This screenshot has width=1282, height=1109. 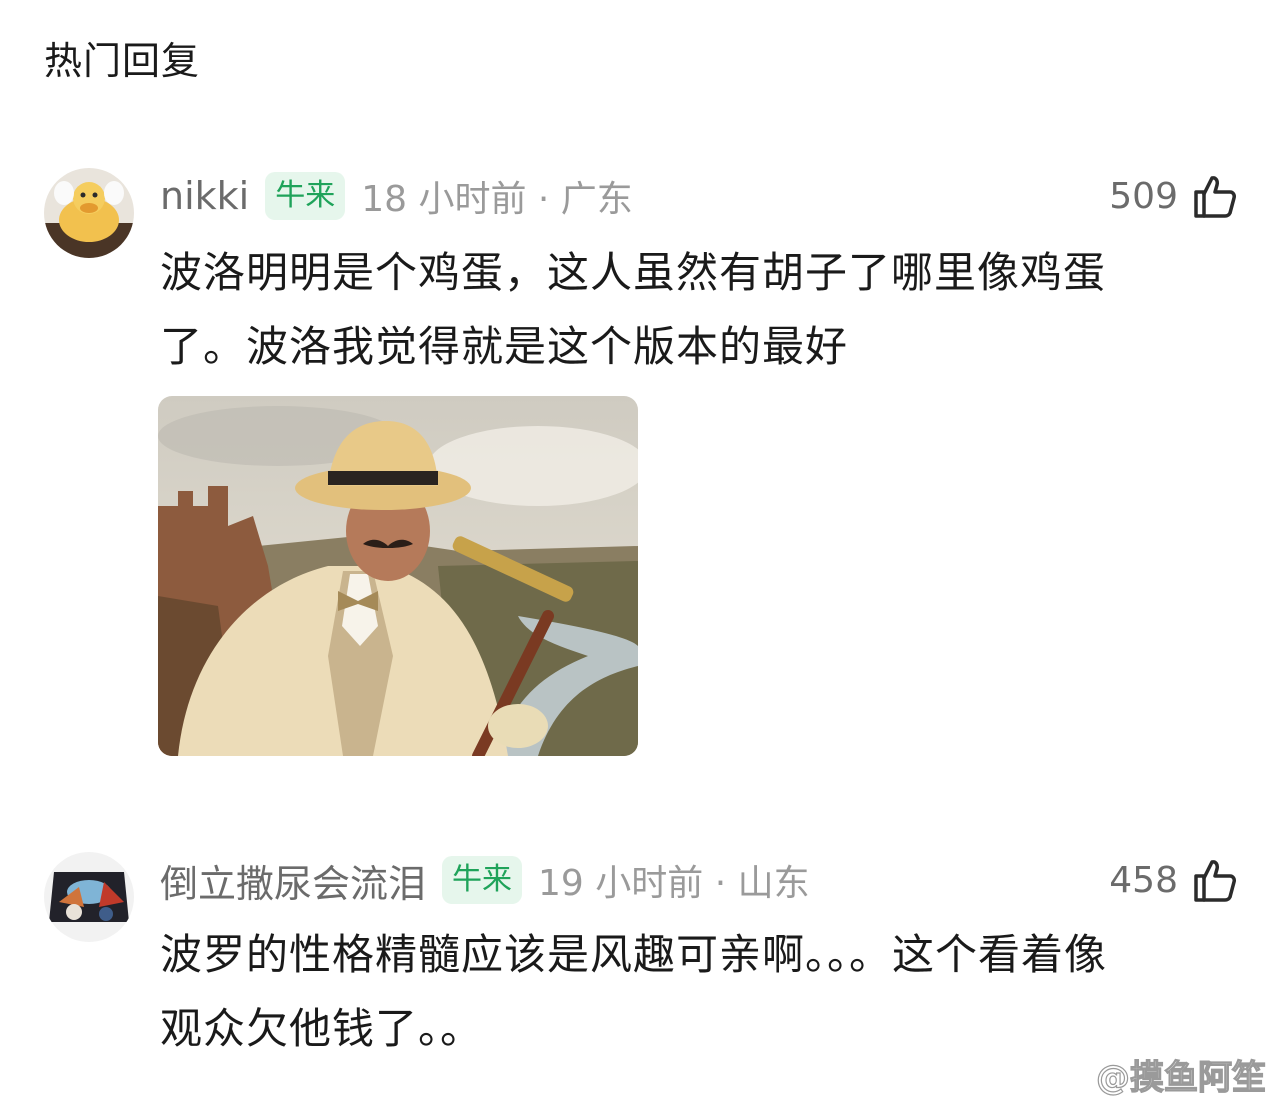 I want to click on watermark: @摸鱼阿笙, so click(x=1180, y=1077).